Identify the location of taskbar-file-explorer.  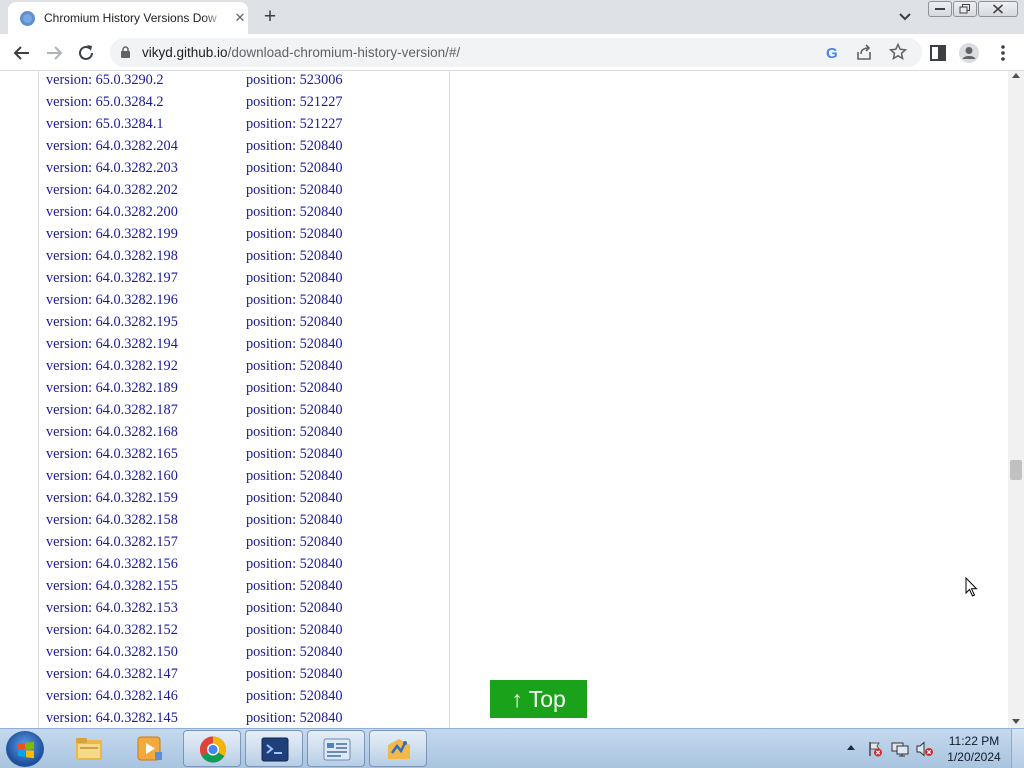
(89, 748).